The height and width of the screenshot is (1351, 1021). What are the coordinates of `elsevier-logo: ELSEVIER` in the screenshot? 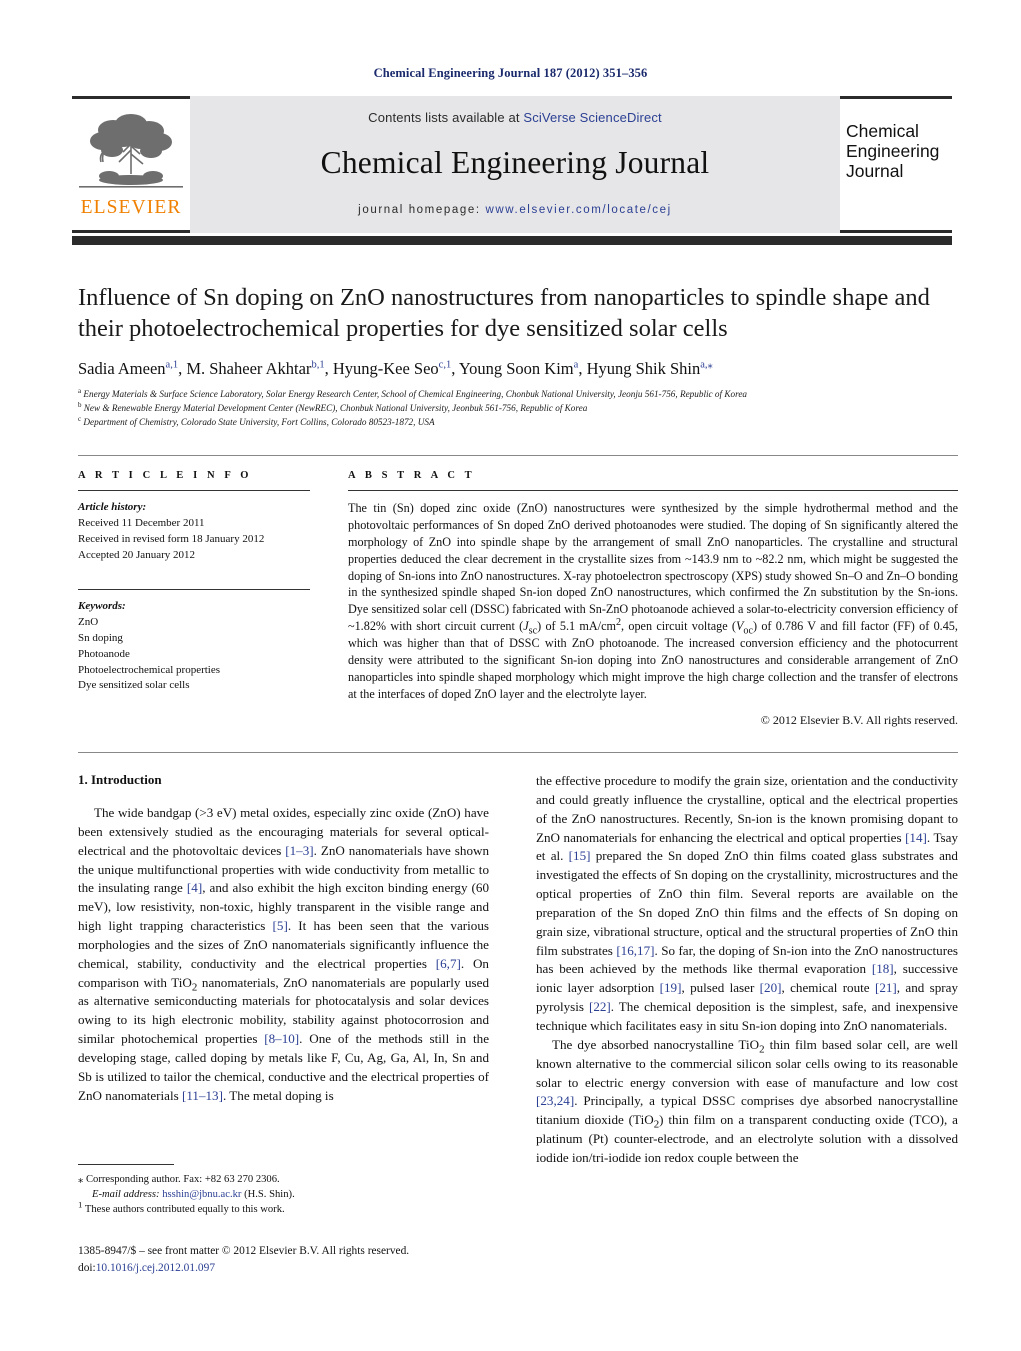 It's located at (131, 164).